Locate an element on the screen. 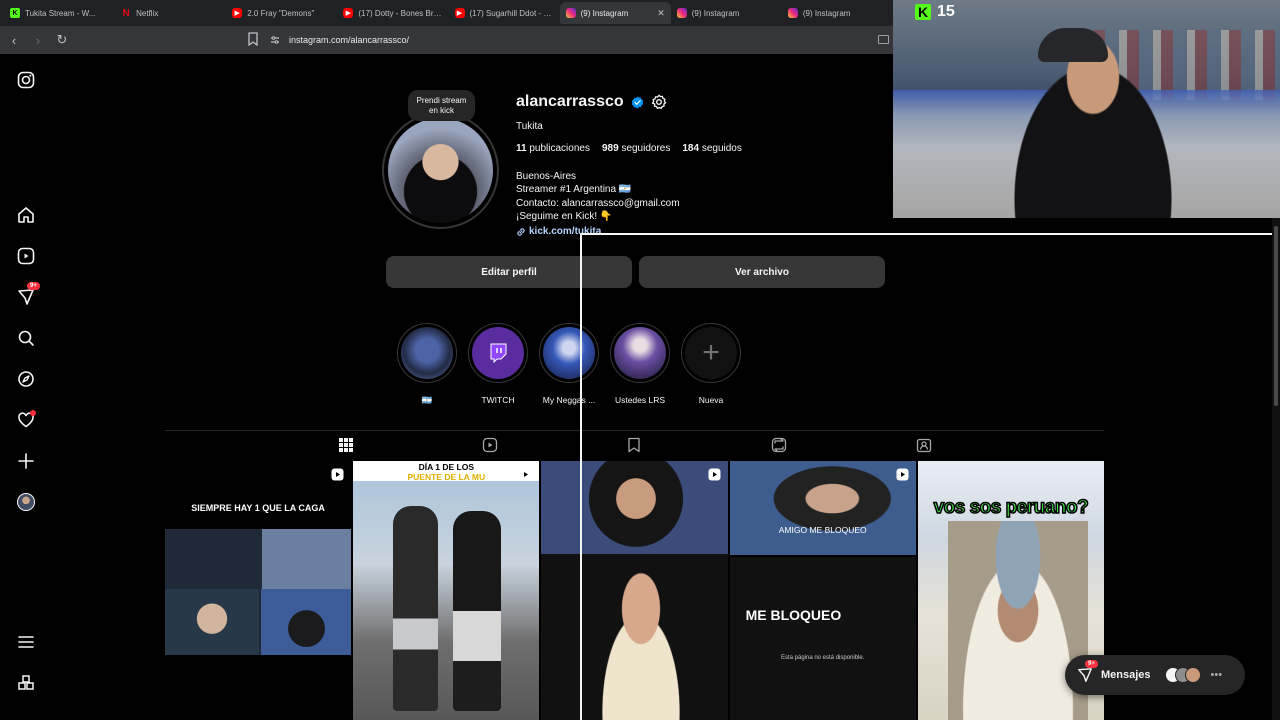  home-icon is located at coordinates (26, 215).